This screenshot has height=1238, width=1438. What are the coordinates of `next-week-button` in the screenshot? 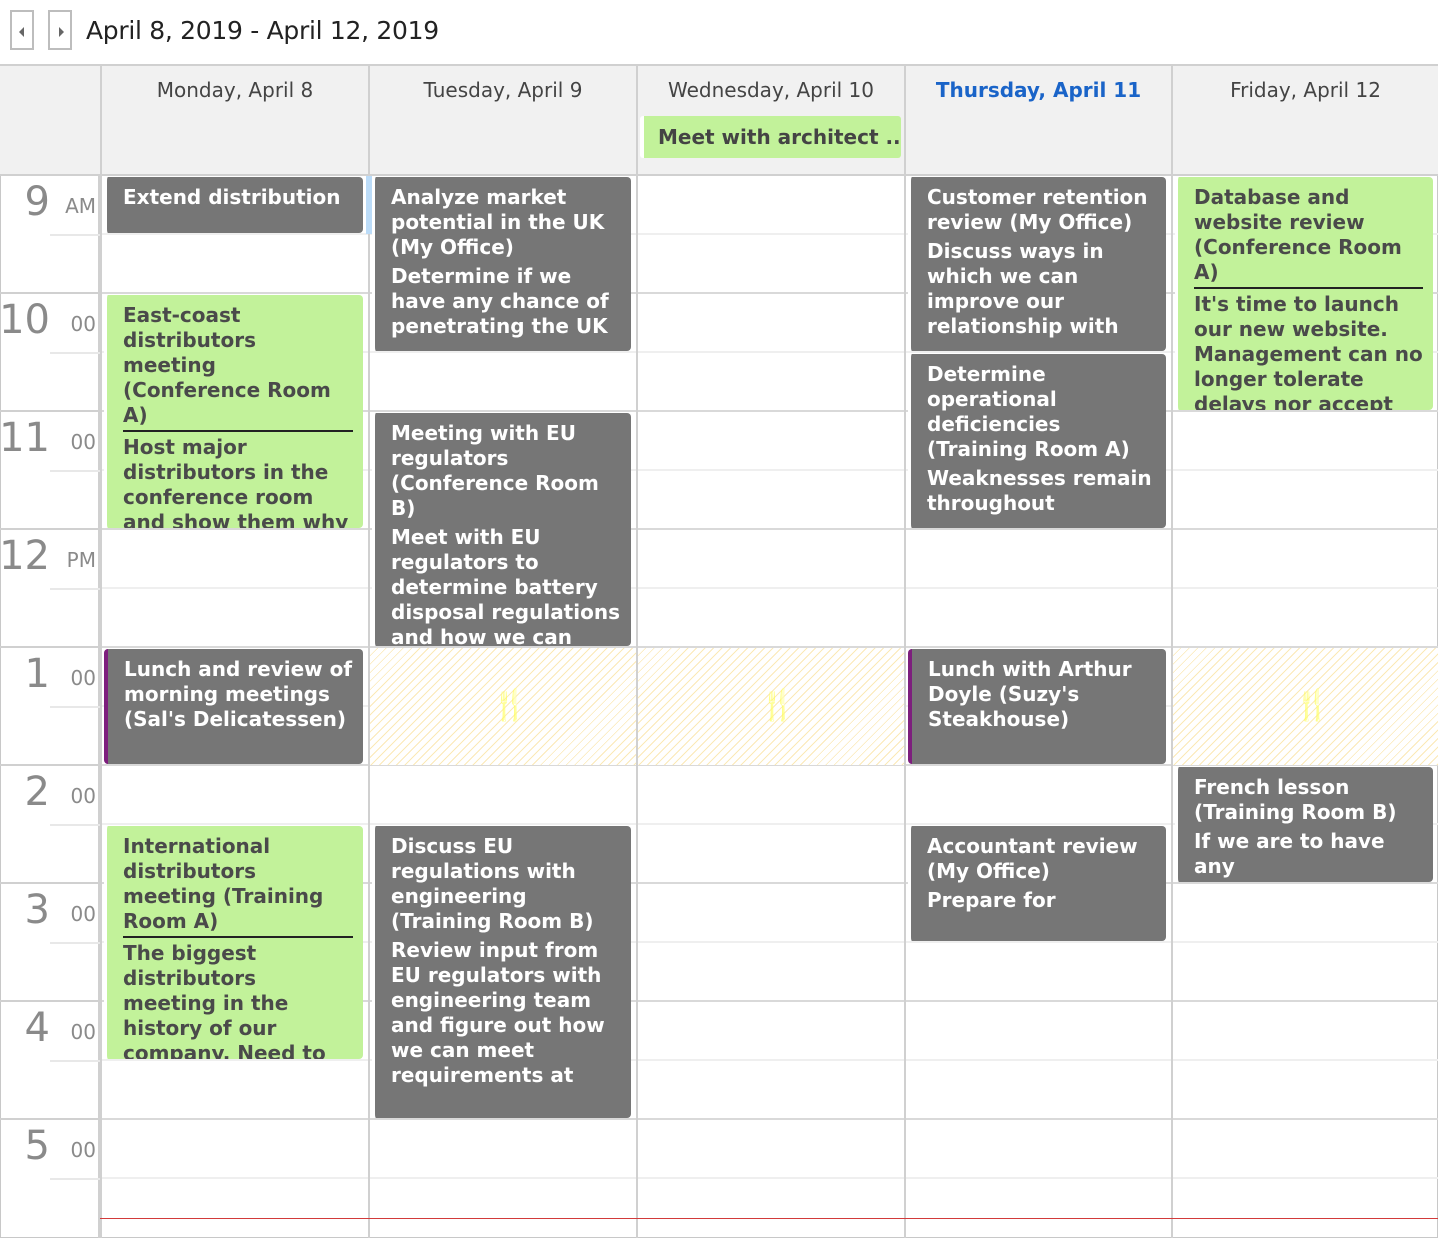 It's located at (60, 30).